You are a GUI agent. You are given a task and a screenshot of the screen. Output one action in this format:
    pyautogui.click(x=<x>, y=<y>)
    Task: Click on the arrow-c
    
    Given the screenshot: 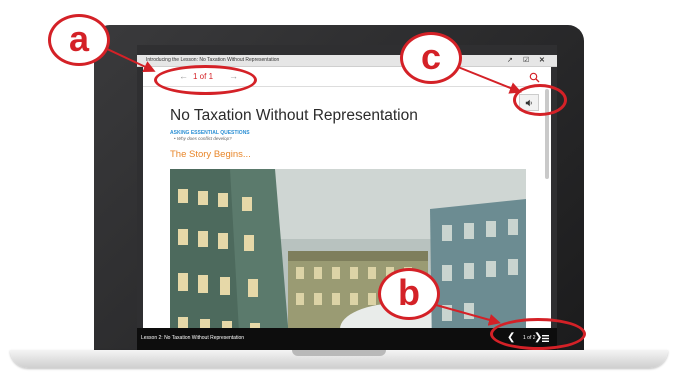 What is the action you would take?
    pyautogui.click(x=489, y=80)
    